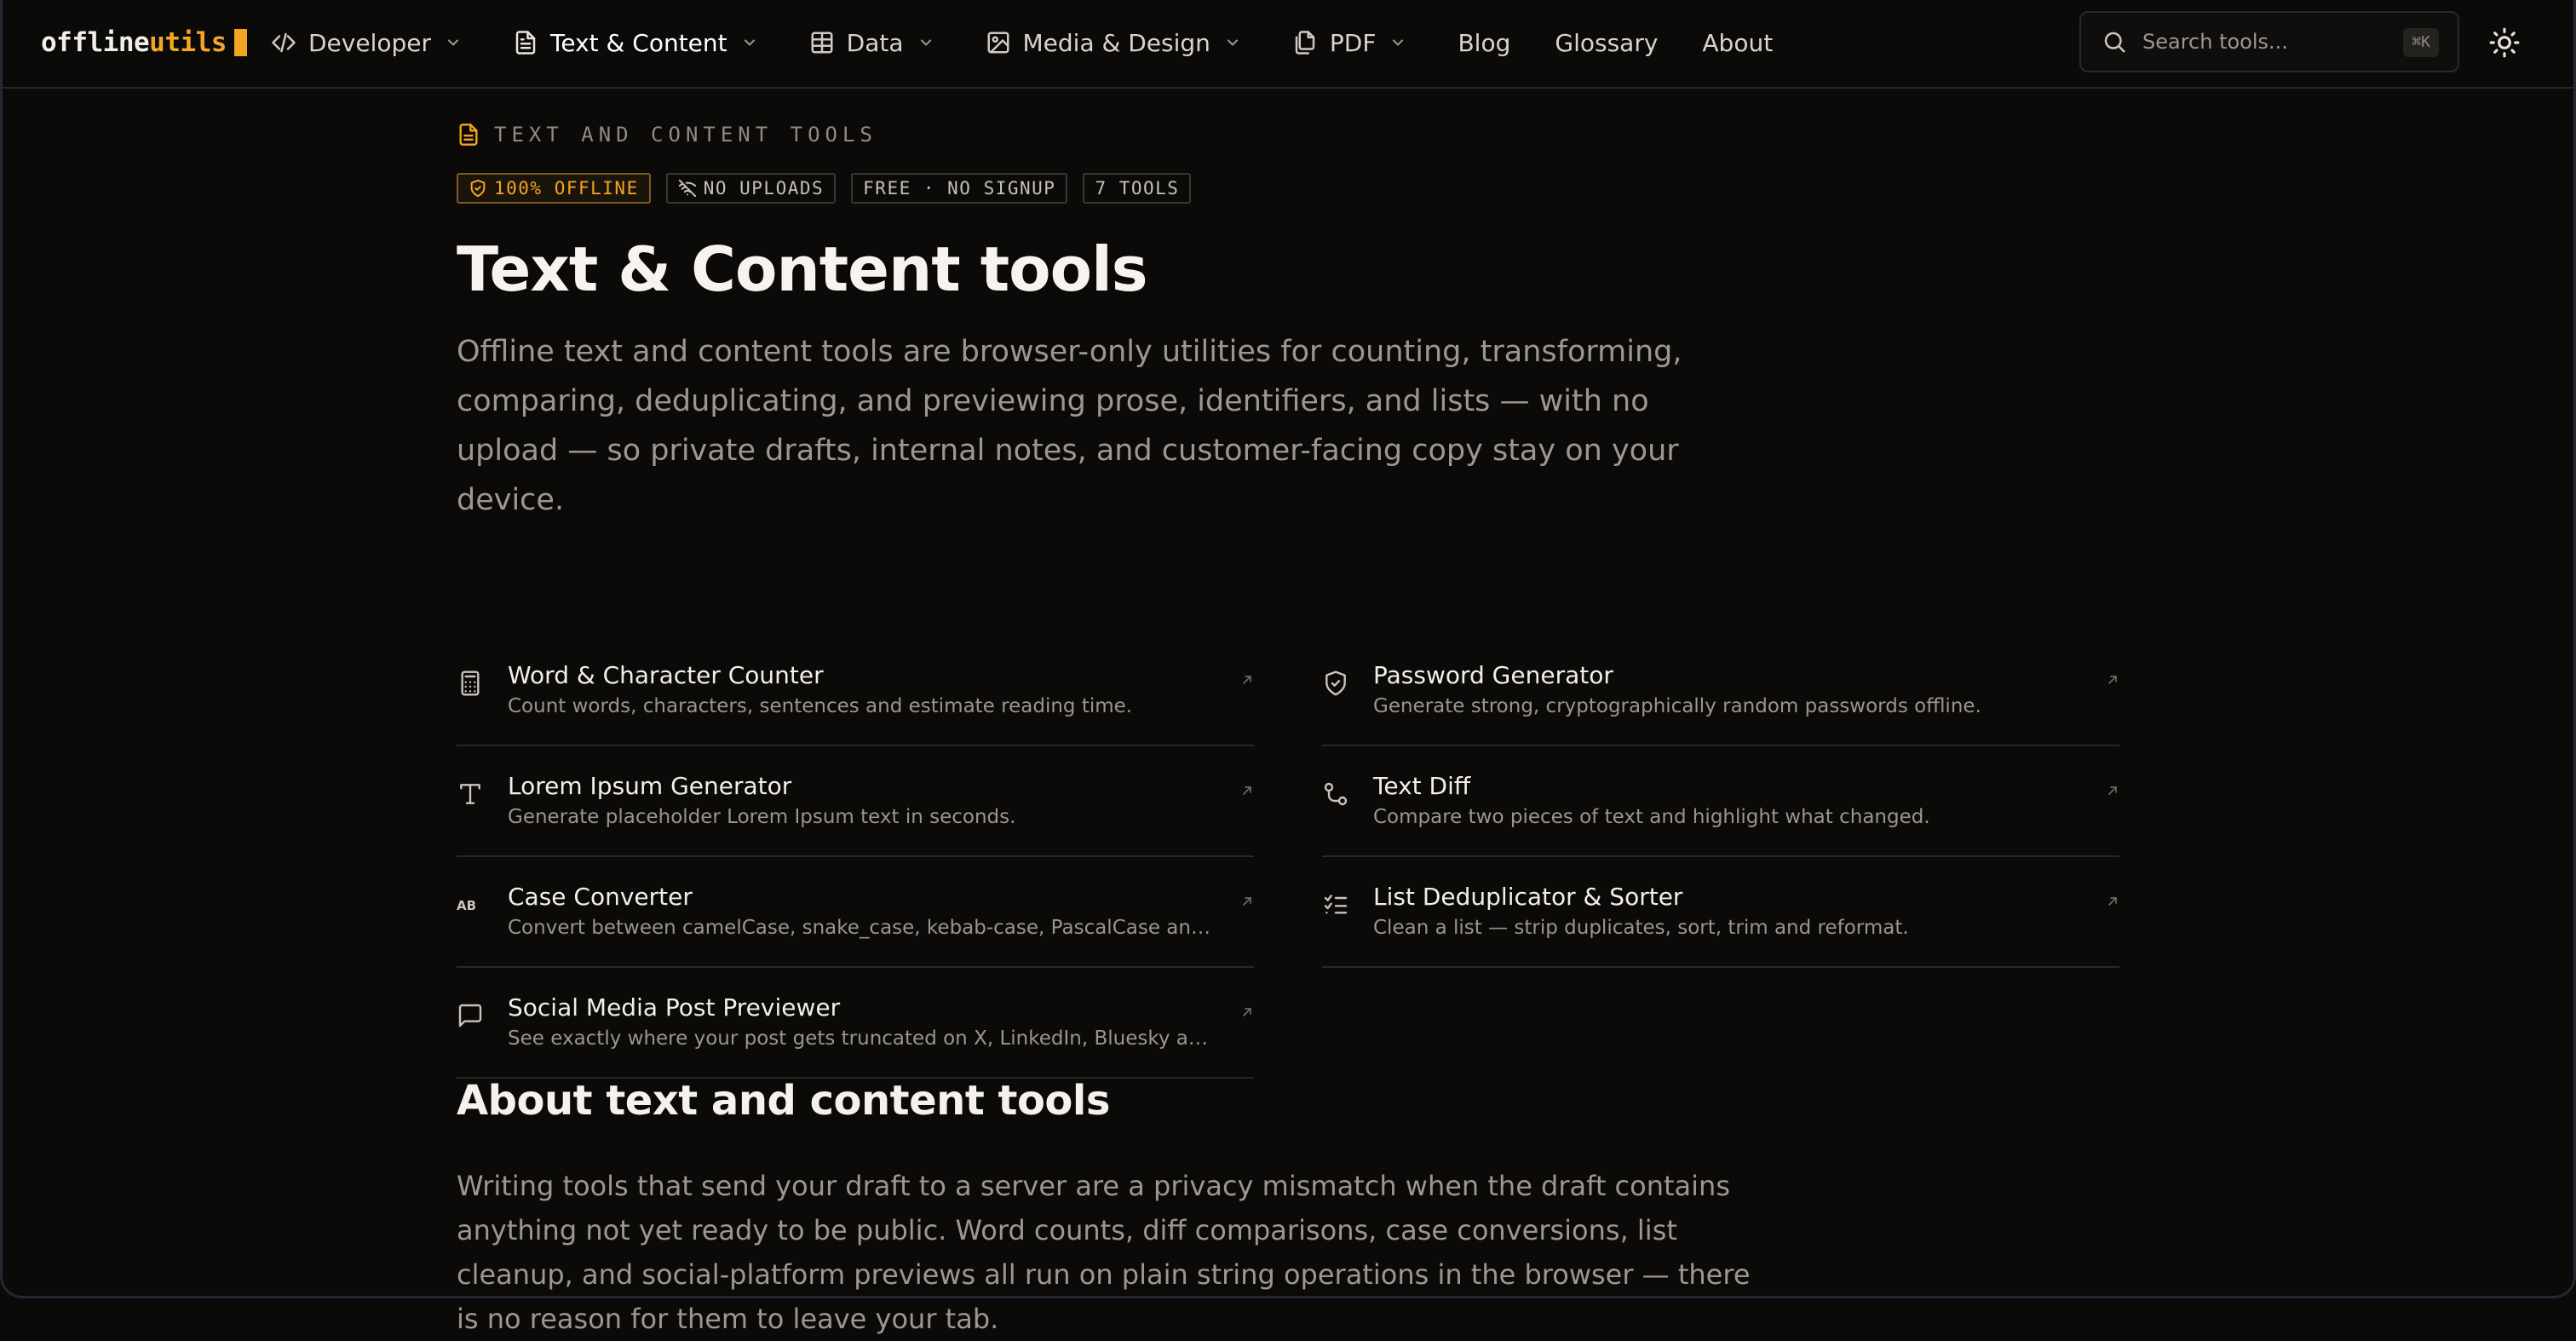 This screenshot has height=1341, width=2576. What do you see at coordinates (470, 683) in the screenshot?
I see `calculator-icon` at bounding box center [470, 683].